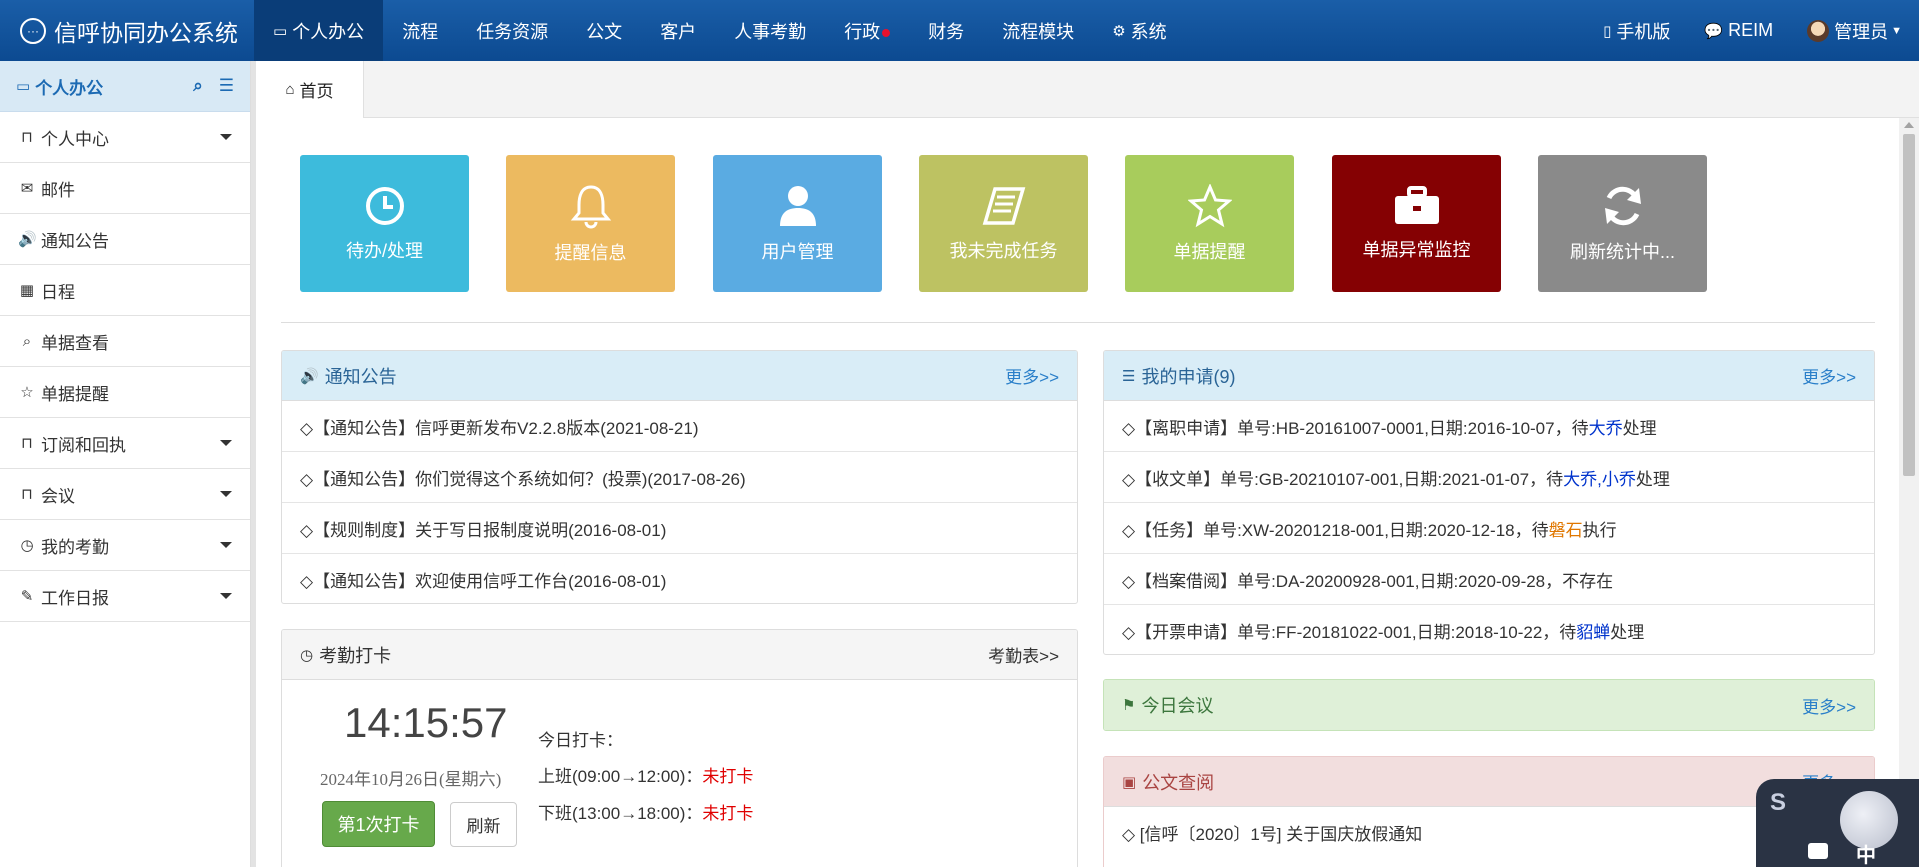 The height and width of the screenshot is (867, 1919). I want to click on meetings-panel-header: ⚑ 今日会议 更多>>, so click(1489, 705).